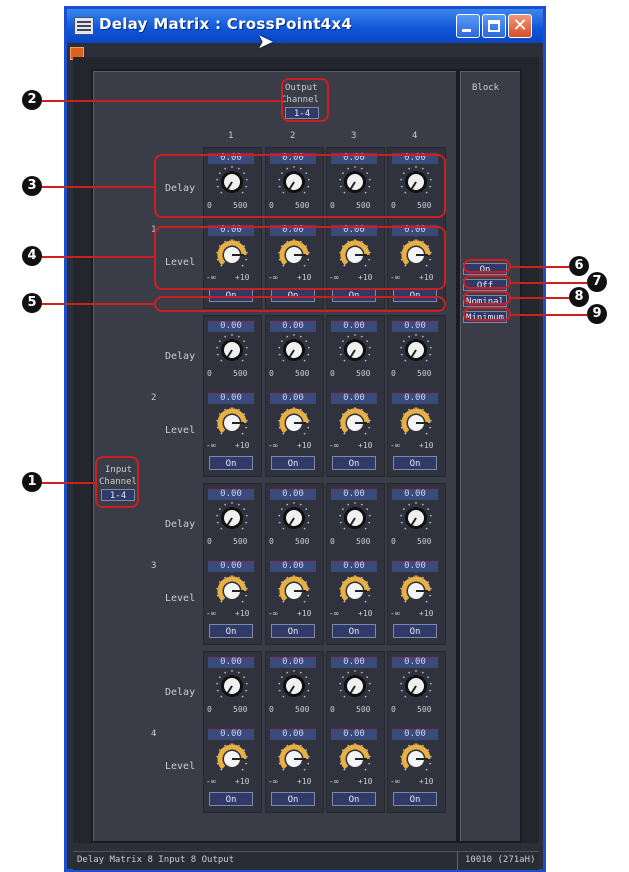  What do you see at coordinates (154, 398) in the screenshot?
I see `input-row-number: 2` at bounding box center [154, 398].